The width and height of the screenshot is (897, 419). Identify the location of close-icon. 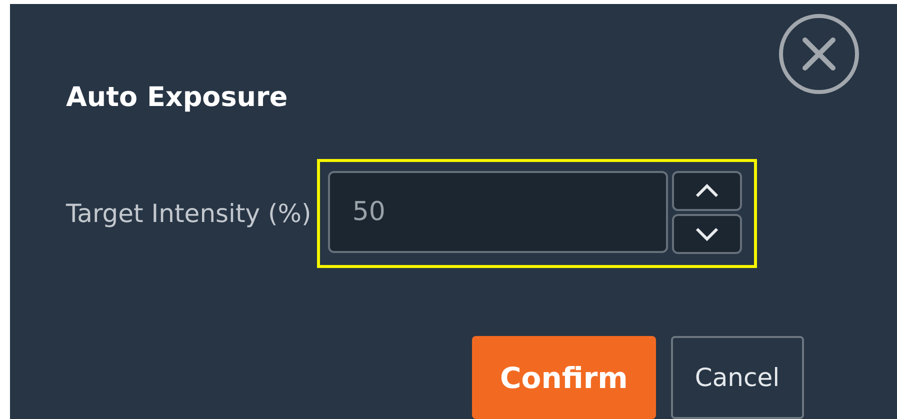
(819, 54).